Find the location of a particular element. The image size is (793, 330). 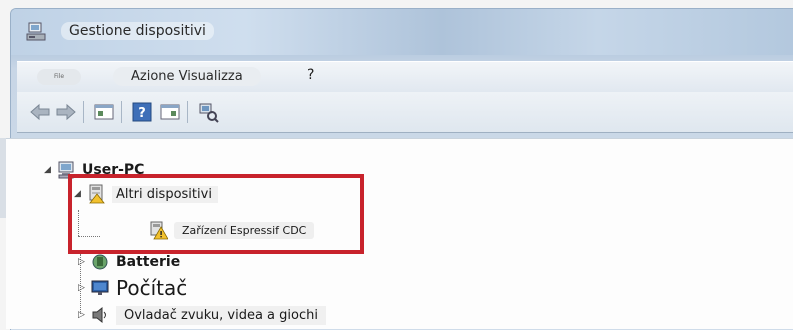

monitor-icon is located at coordinates (100, 287).